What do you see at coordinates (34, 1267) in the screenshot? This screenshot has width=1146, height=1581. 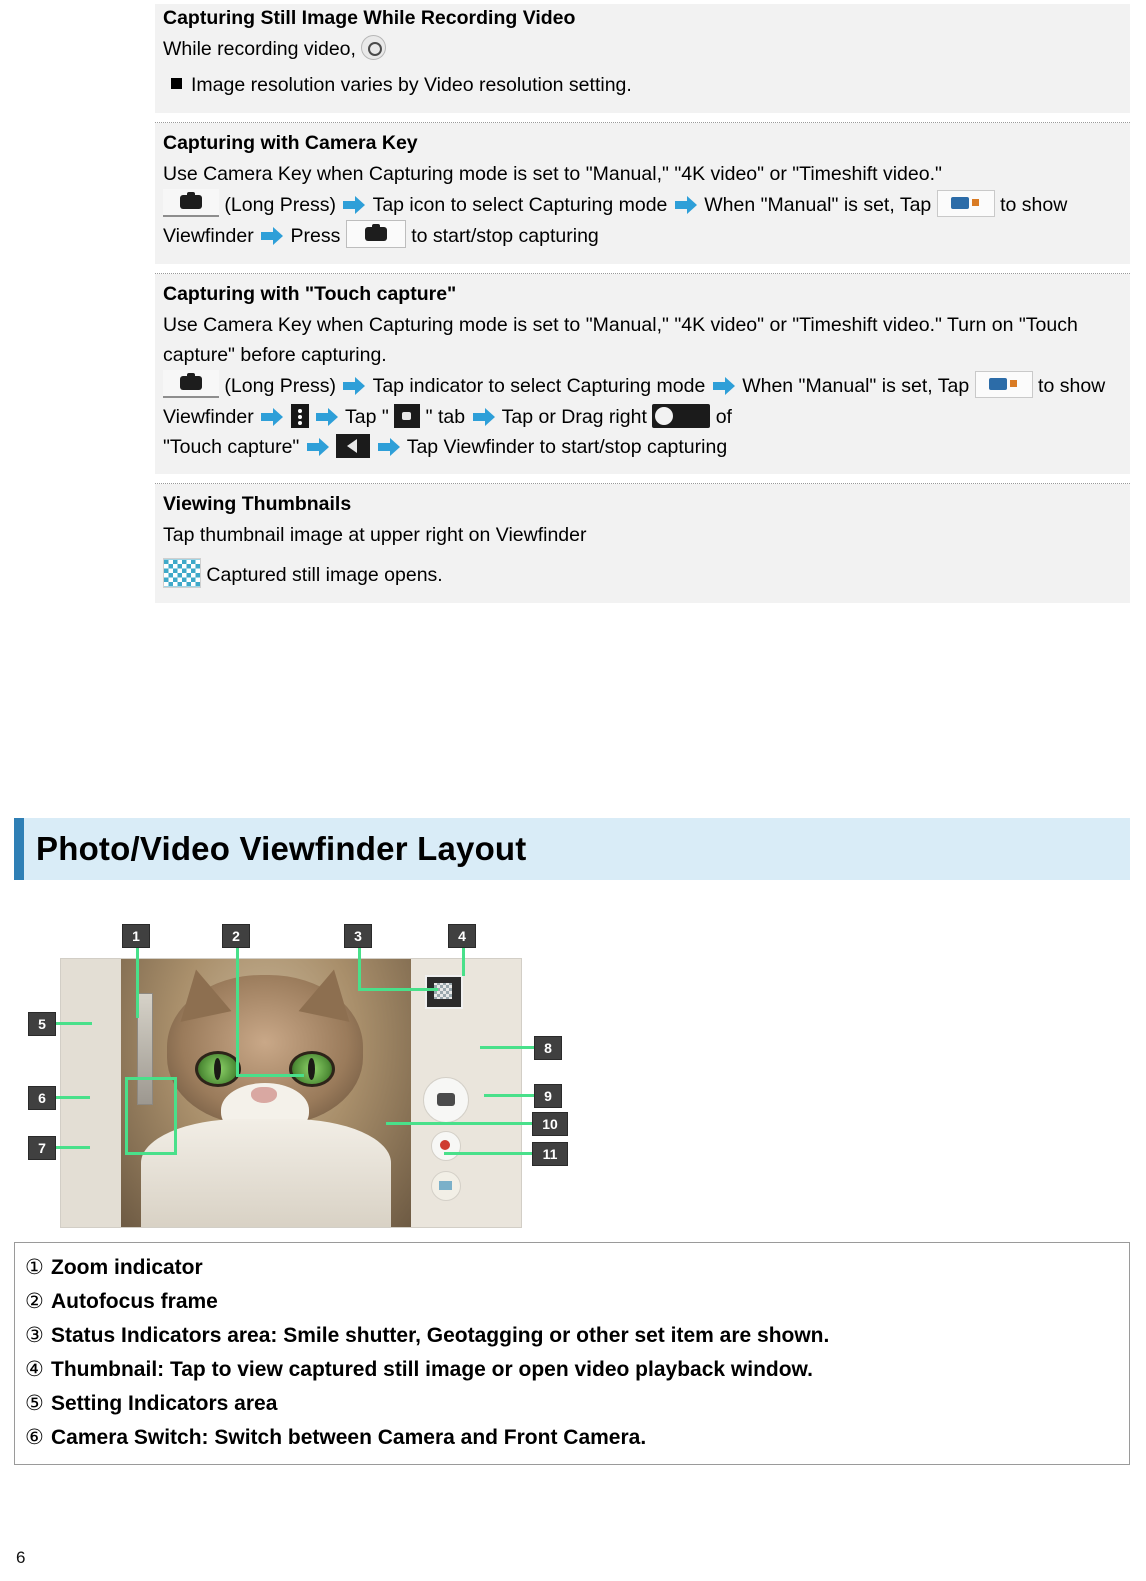 I see `legend-number: ①` at bounding box center [34, 1267].